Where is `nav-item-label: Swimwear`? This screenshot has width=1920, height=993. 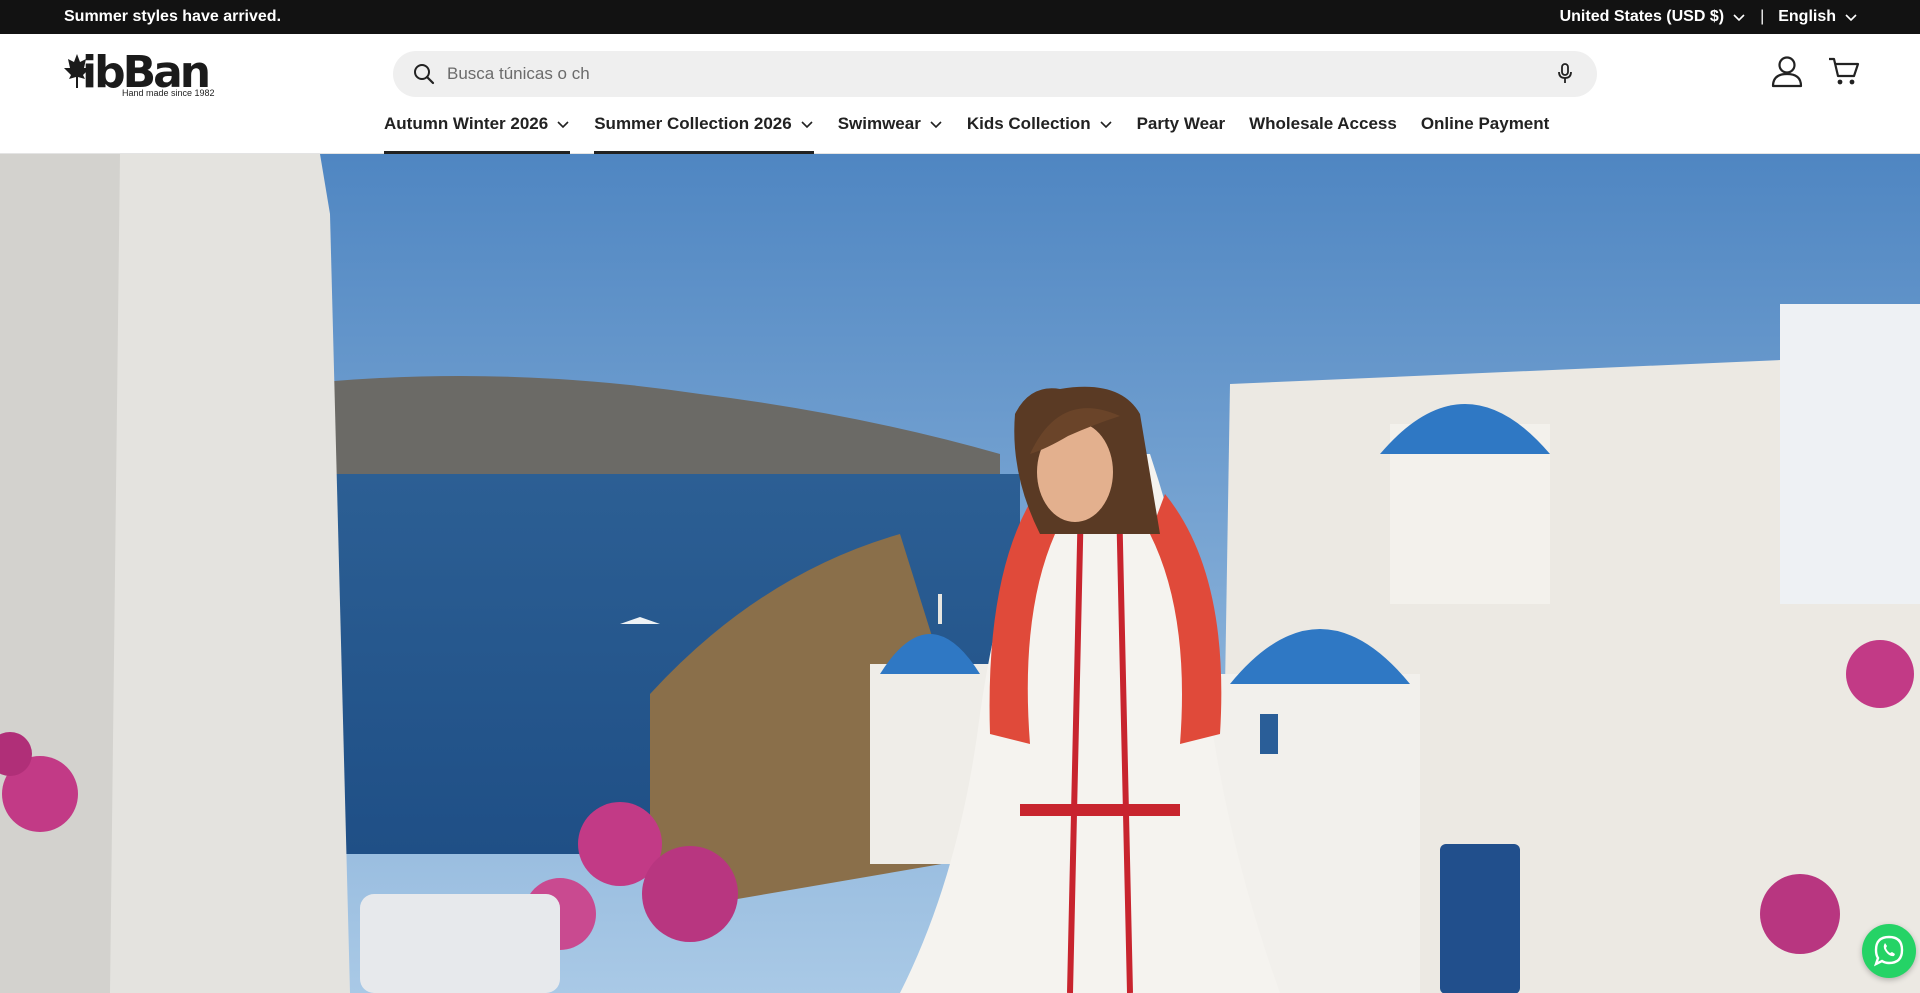
nav-item-label: Swimwear is located at coordinates (879, 123).